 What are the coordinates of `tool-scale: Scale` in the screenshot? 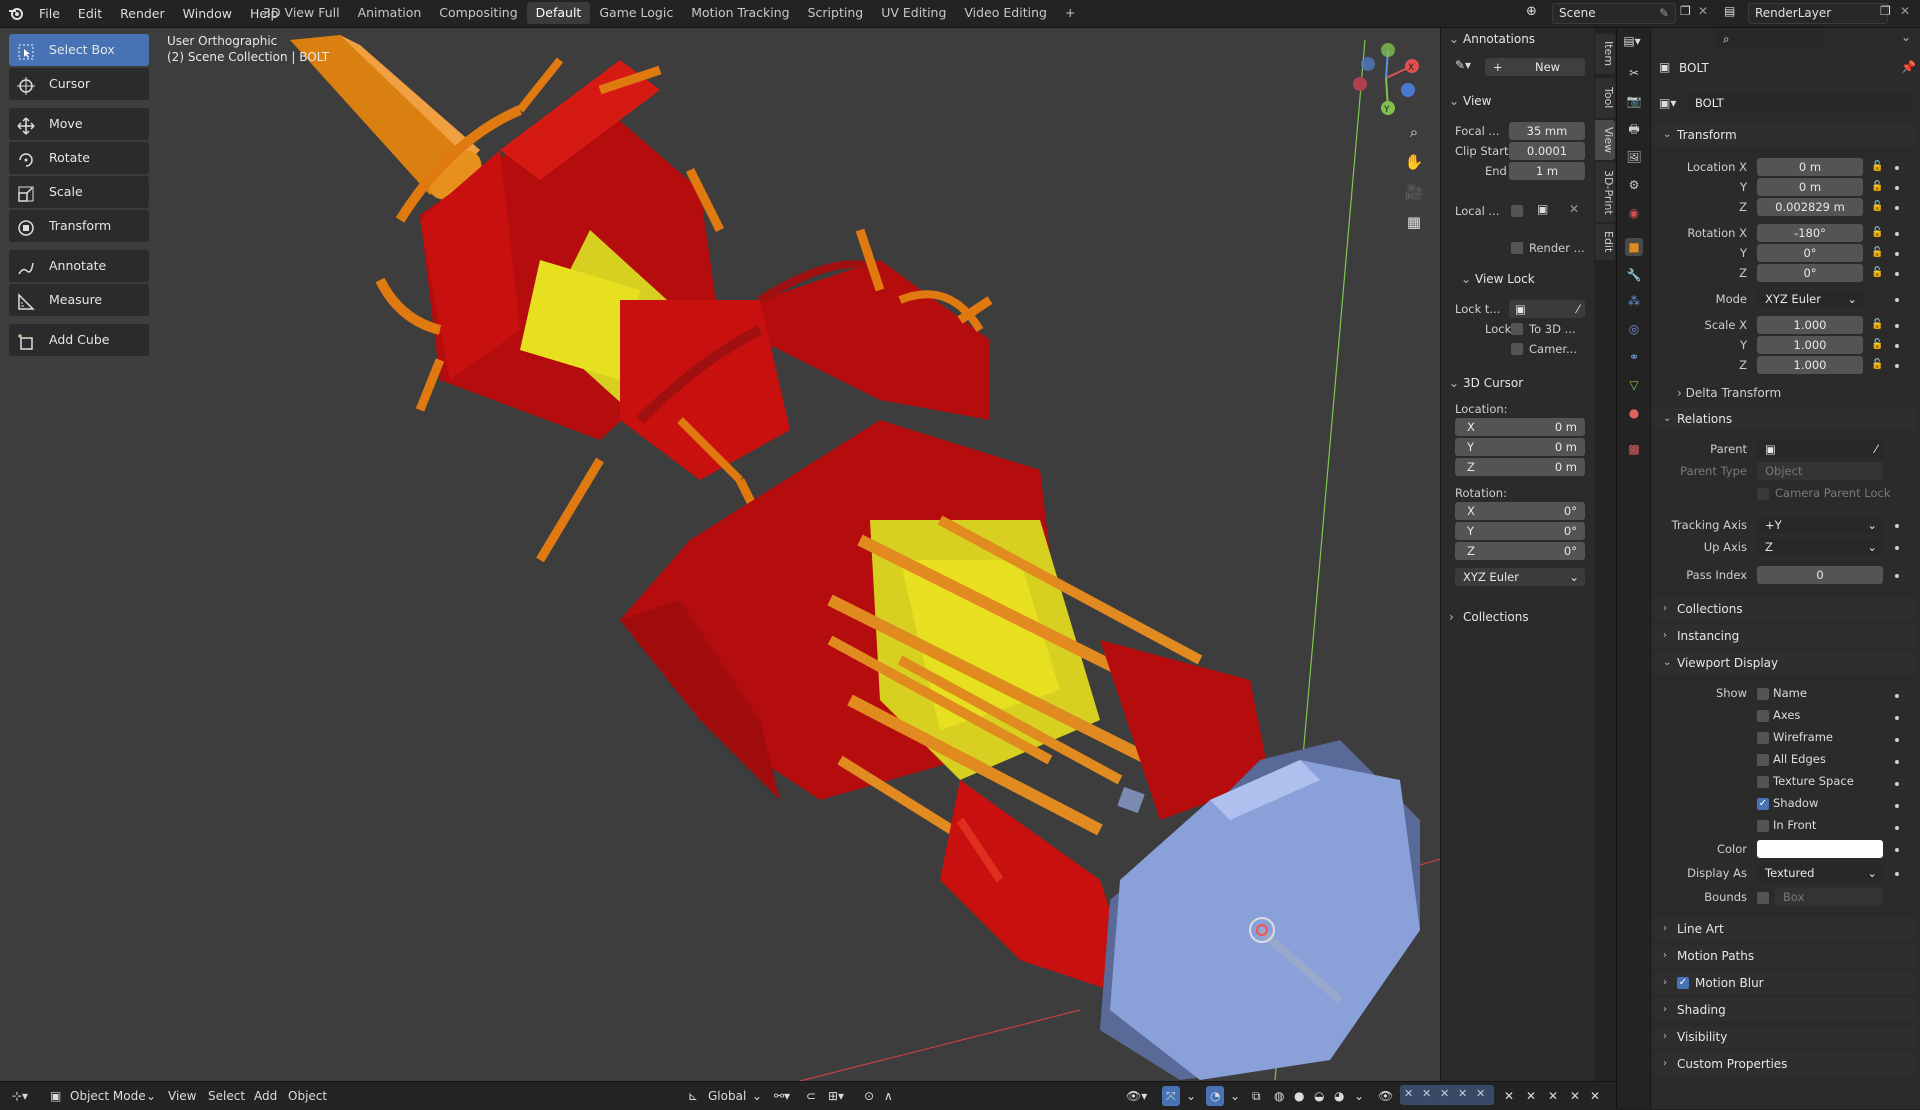 It's located at (79, 192).